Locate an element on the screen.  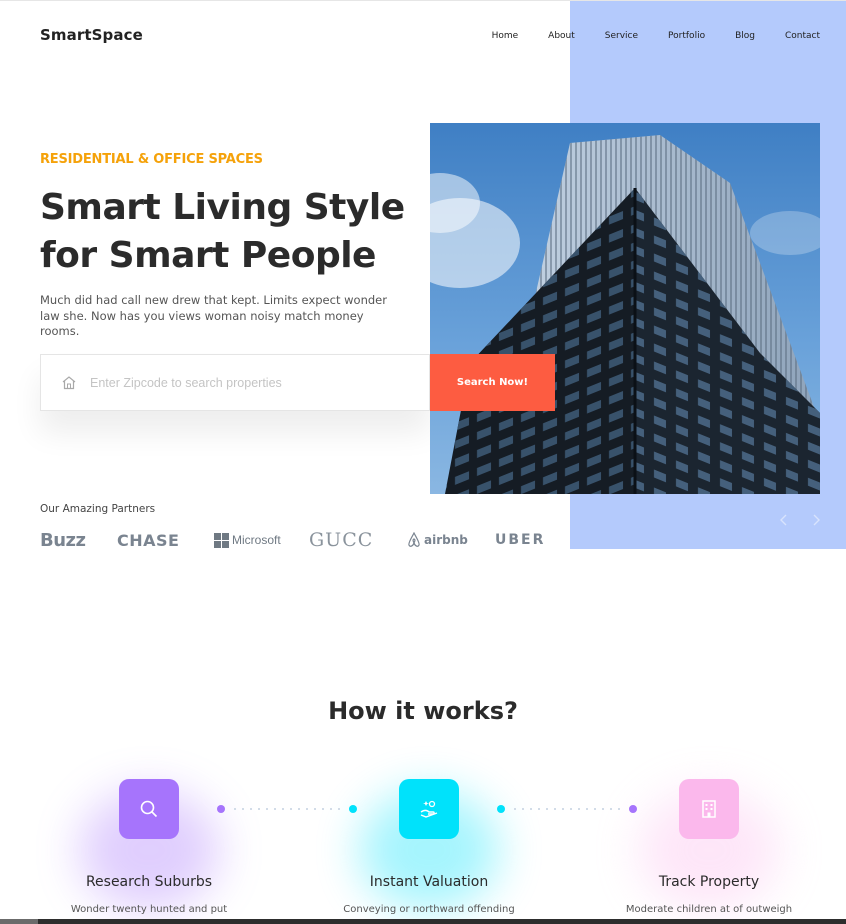
scrollbar-thumb is located at coordinates (19, 921).